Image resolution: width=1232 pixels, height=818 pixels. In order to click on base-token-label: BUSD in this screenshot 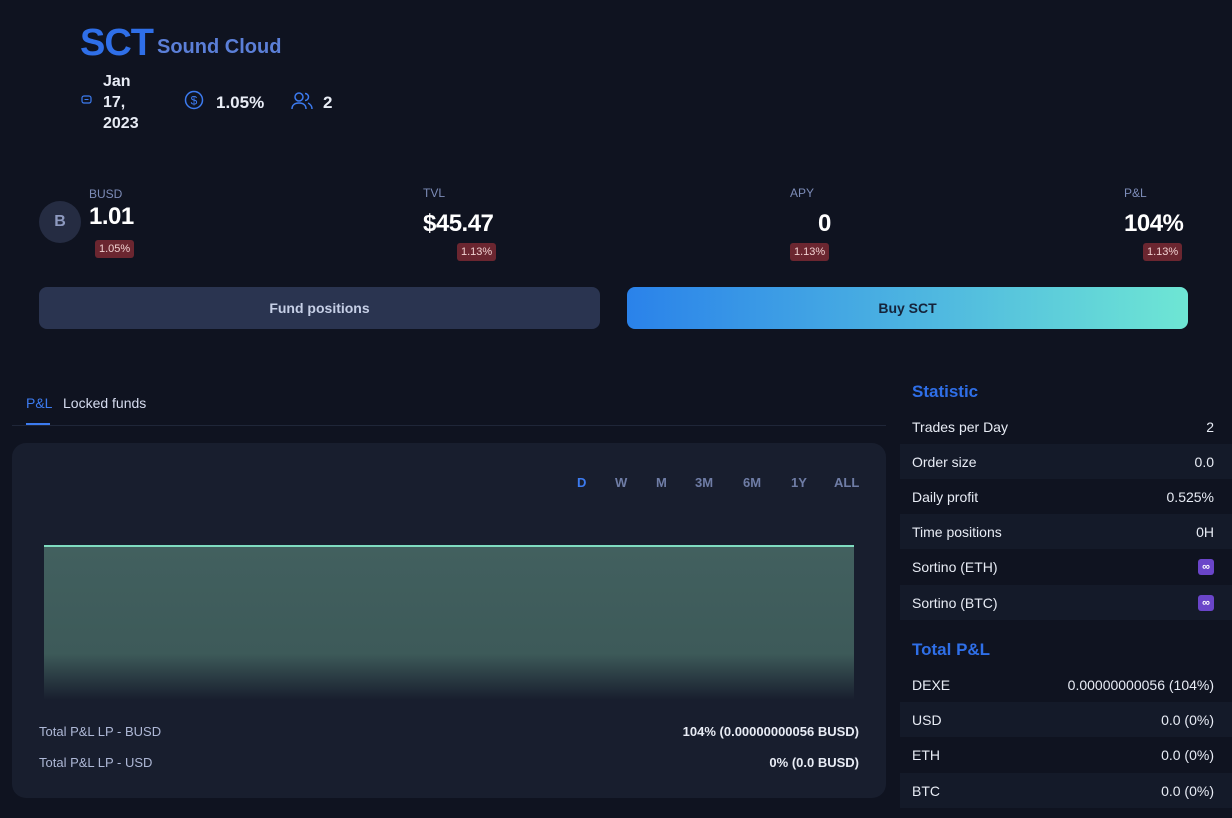, I will do `click(106, 194)`.